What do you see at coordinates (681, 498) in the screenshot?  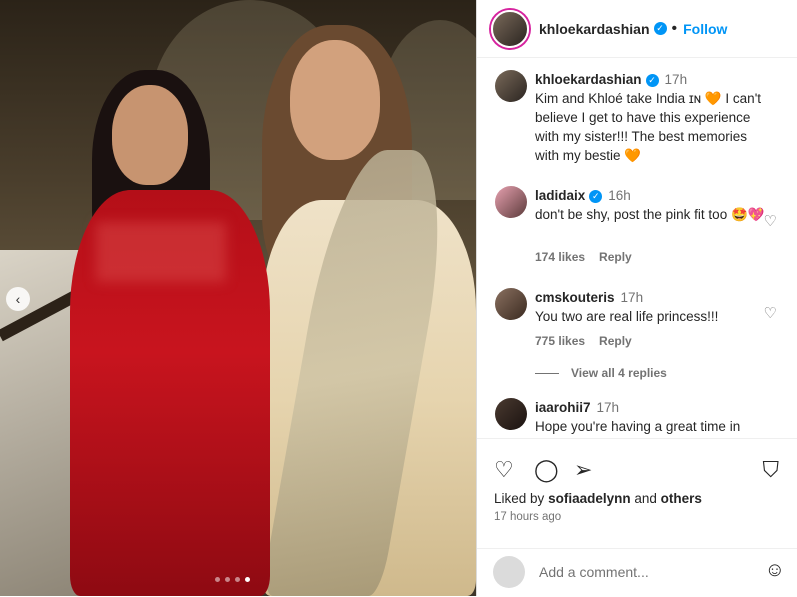 I see `likes-others-link: others` at bounding box center [681, 498].